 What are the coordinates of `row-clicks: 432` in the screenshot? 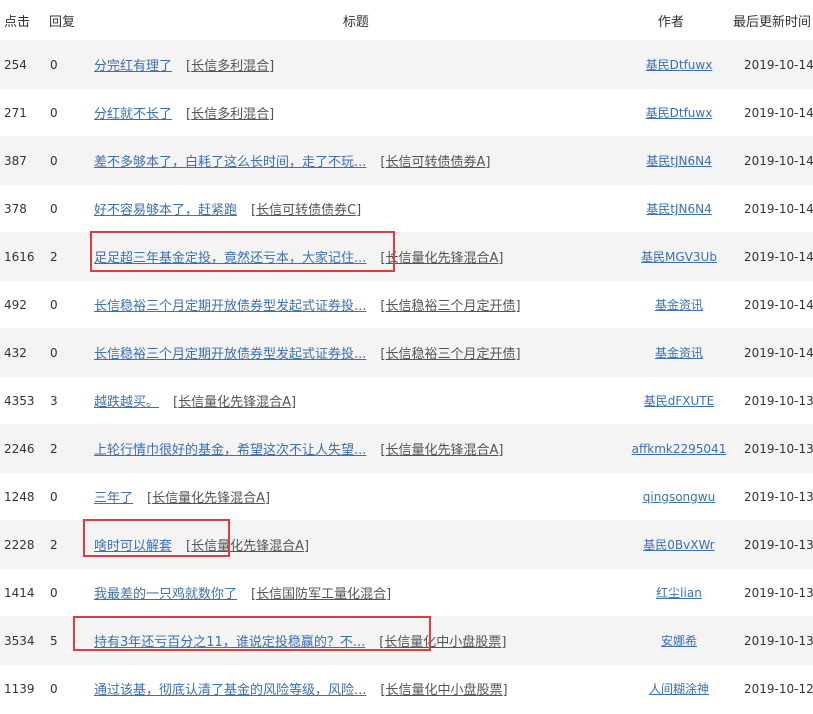 It's located at (15, 352).